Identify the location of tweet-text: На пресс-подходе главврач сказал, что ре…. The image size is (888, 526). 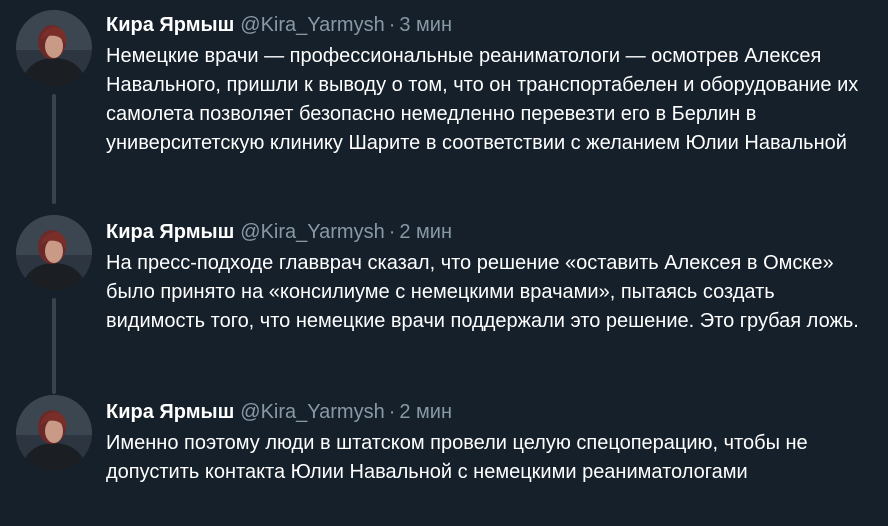
(482, 292).